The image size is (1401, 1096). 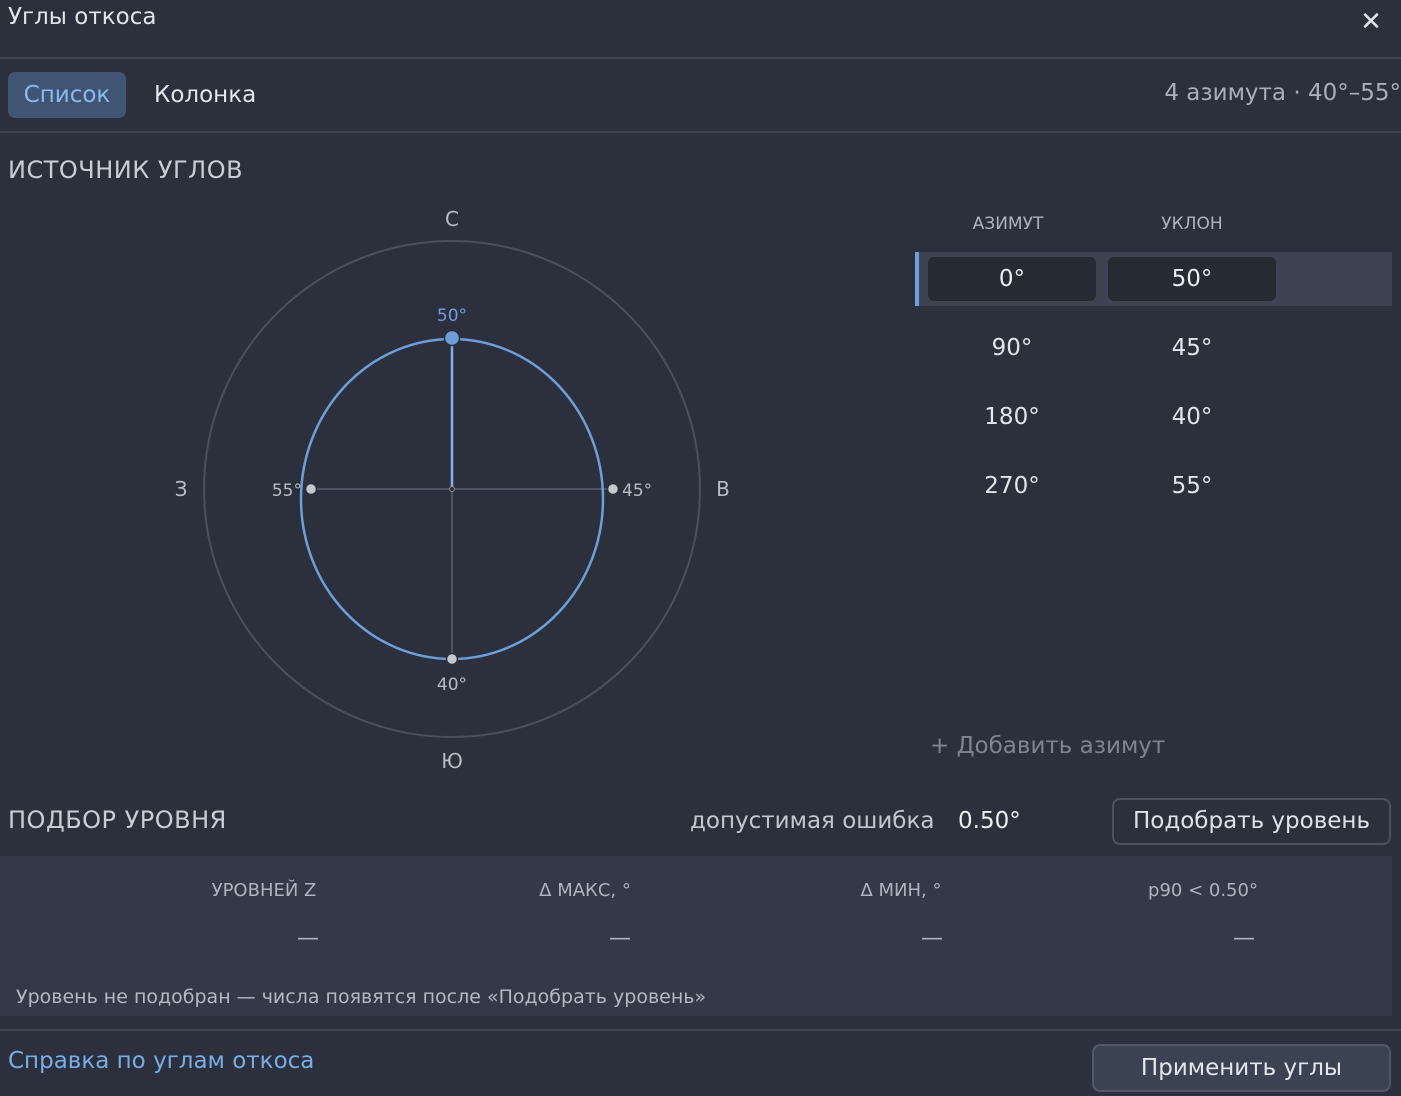 What do you see at coordinates (1192, 417) in the screenshot?
I see `table-row-slope: 40°` at bounding box center [1192, 417].